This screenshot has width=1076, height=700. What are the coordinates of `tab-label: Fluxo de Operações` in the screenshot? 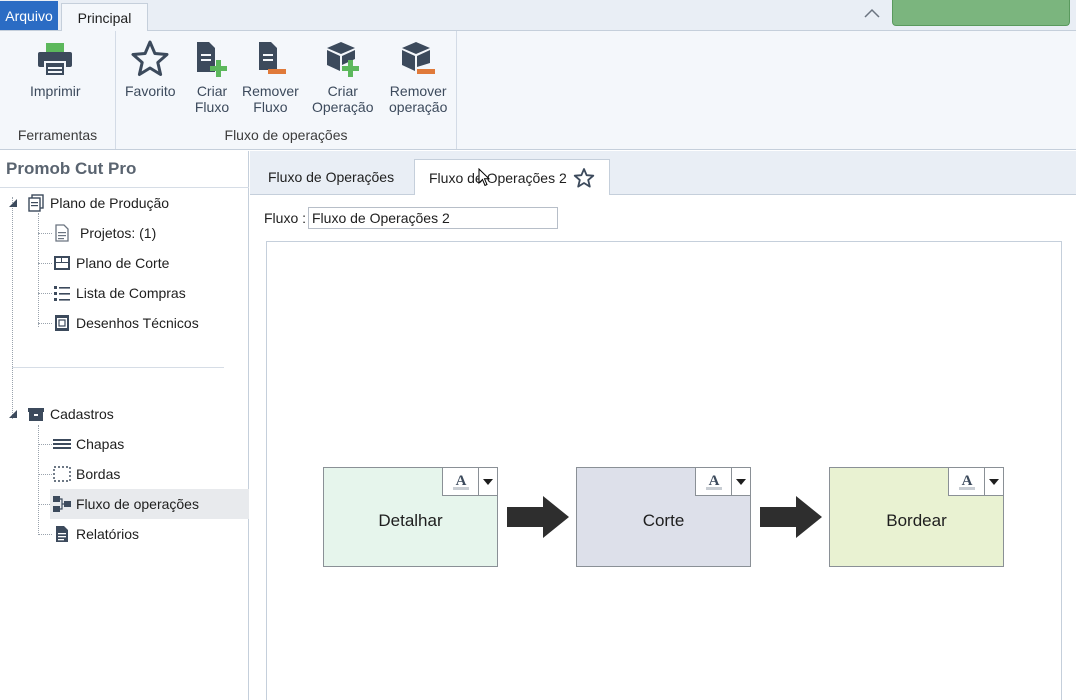 It's located at (331, 177).